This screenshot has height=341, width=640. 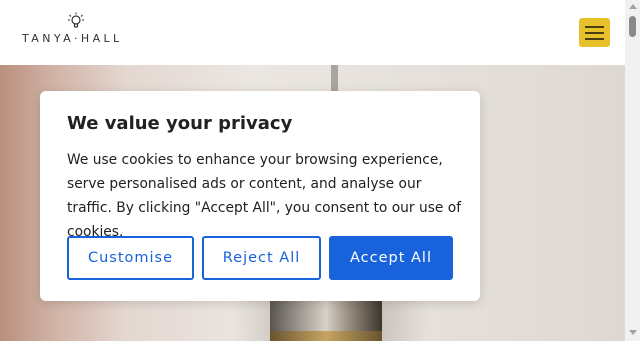 What do you see at coordinates (632, 26) in the screenshot?
I see `scroll-thumb` at bounding box center [632, 26].